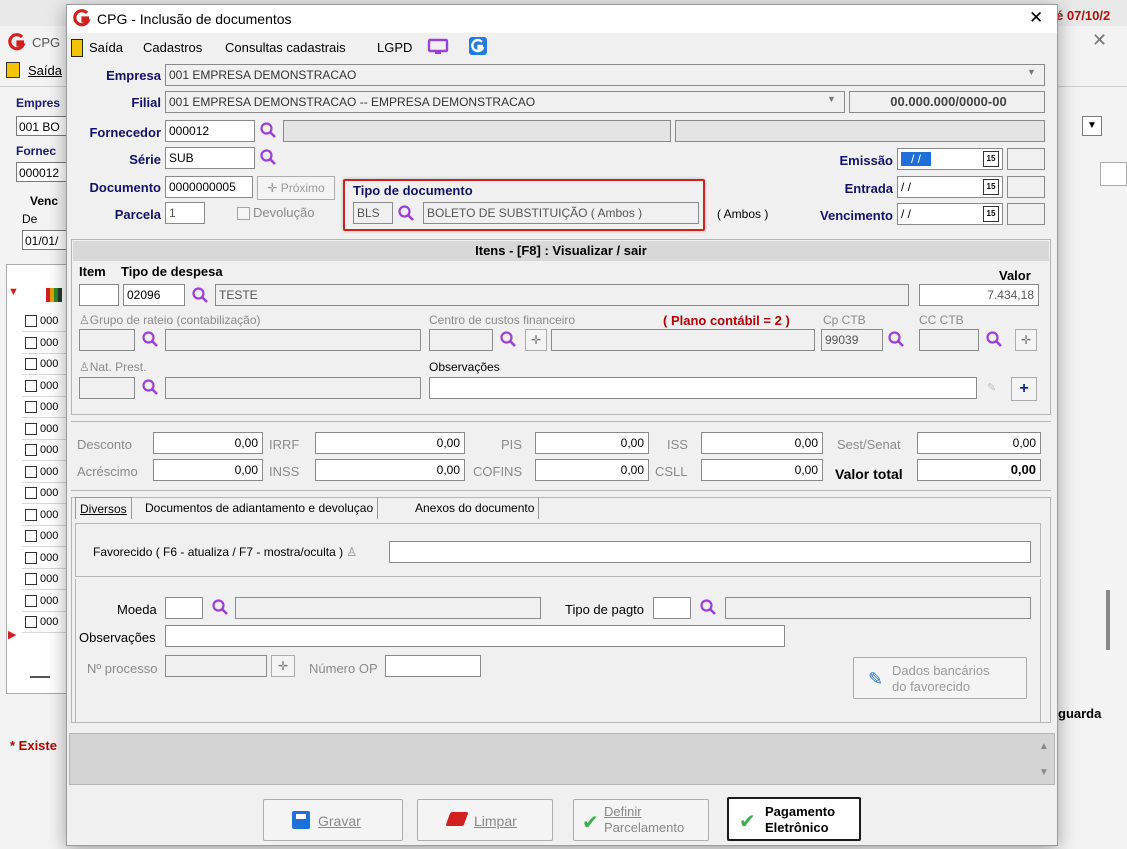  Describe the element at coordinates (979, 295) in the screenshot. I see `valor-field: 7.434,18` at that location.